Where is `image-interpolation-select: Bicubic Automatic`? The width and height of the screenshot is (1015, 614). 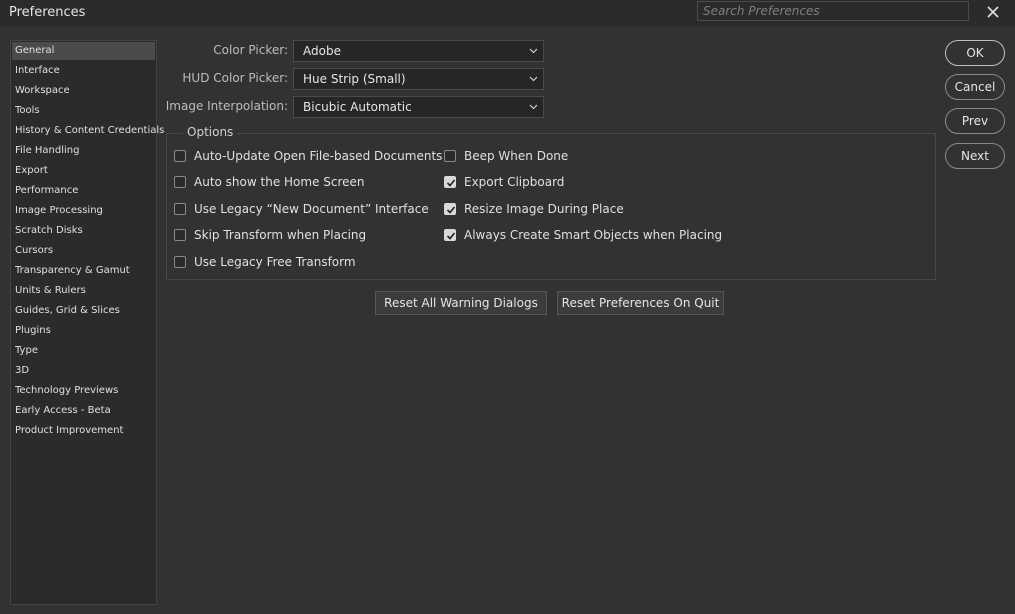
image-interpolation-select: Bicubic Automatic is located at coordinates (418, 107).